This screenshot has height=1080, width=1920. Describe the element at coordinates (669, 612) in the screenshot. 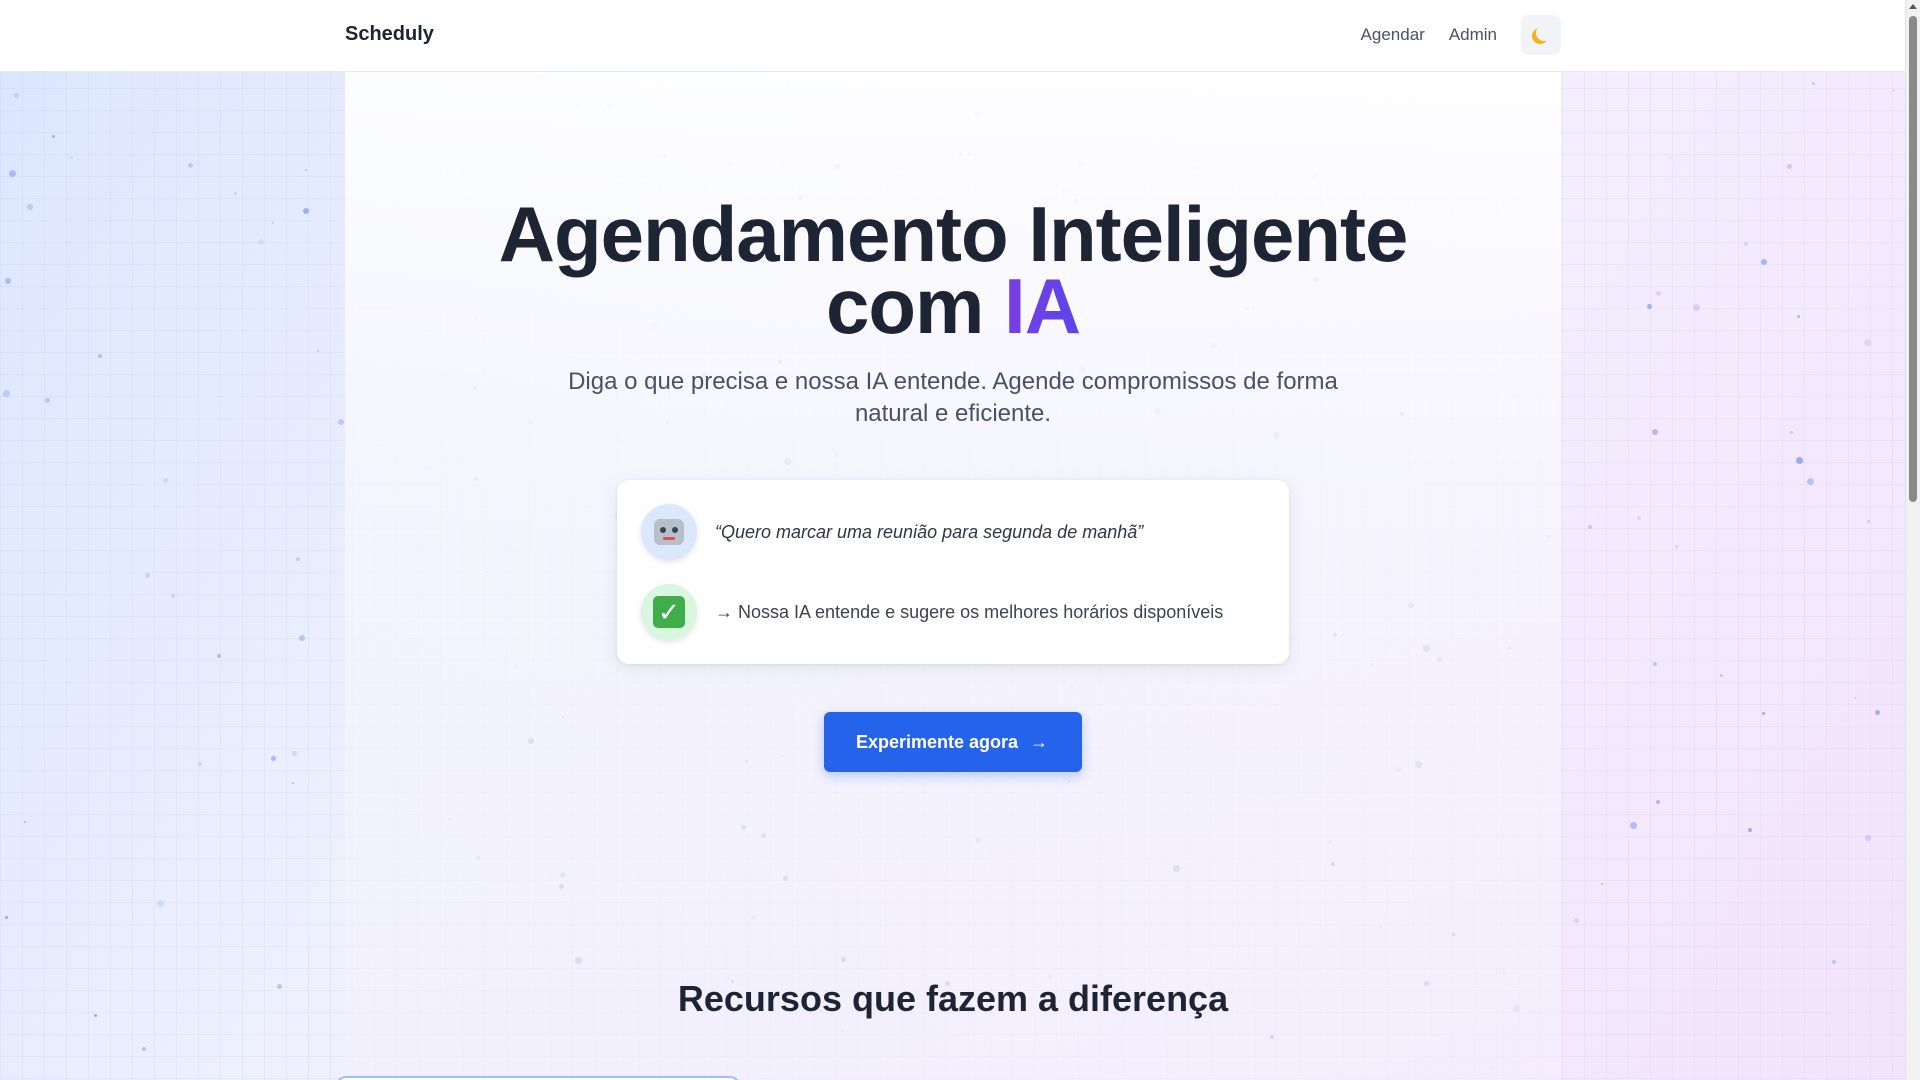

I see `check-mark-icon: ✓` at that location.